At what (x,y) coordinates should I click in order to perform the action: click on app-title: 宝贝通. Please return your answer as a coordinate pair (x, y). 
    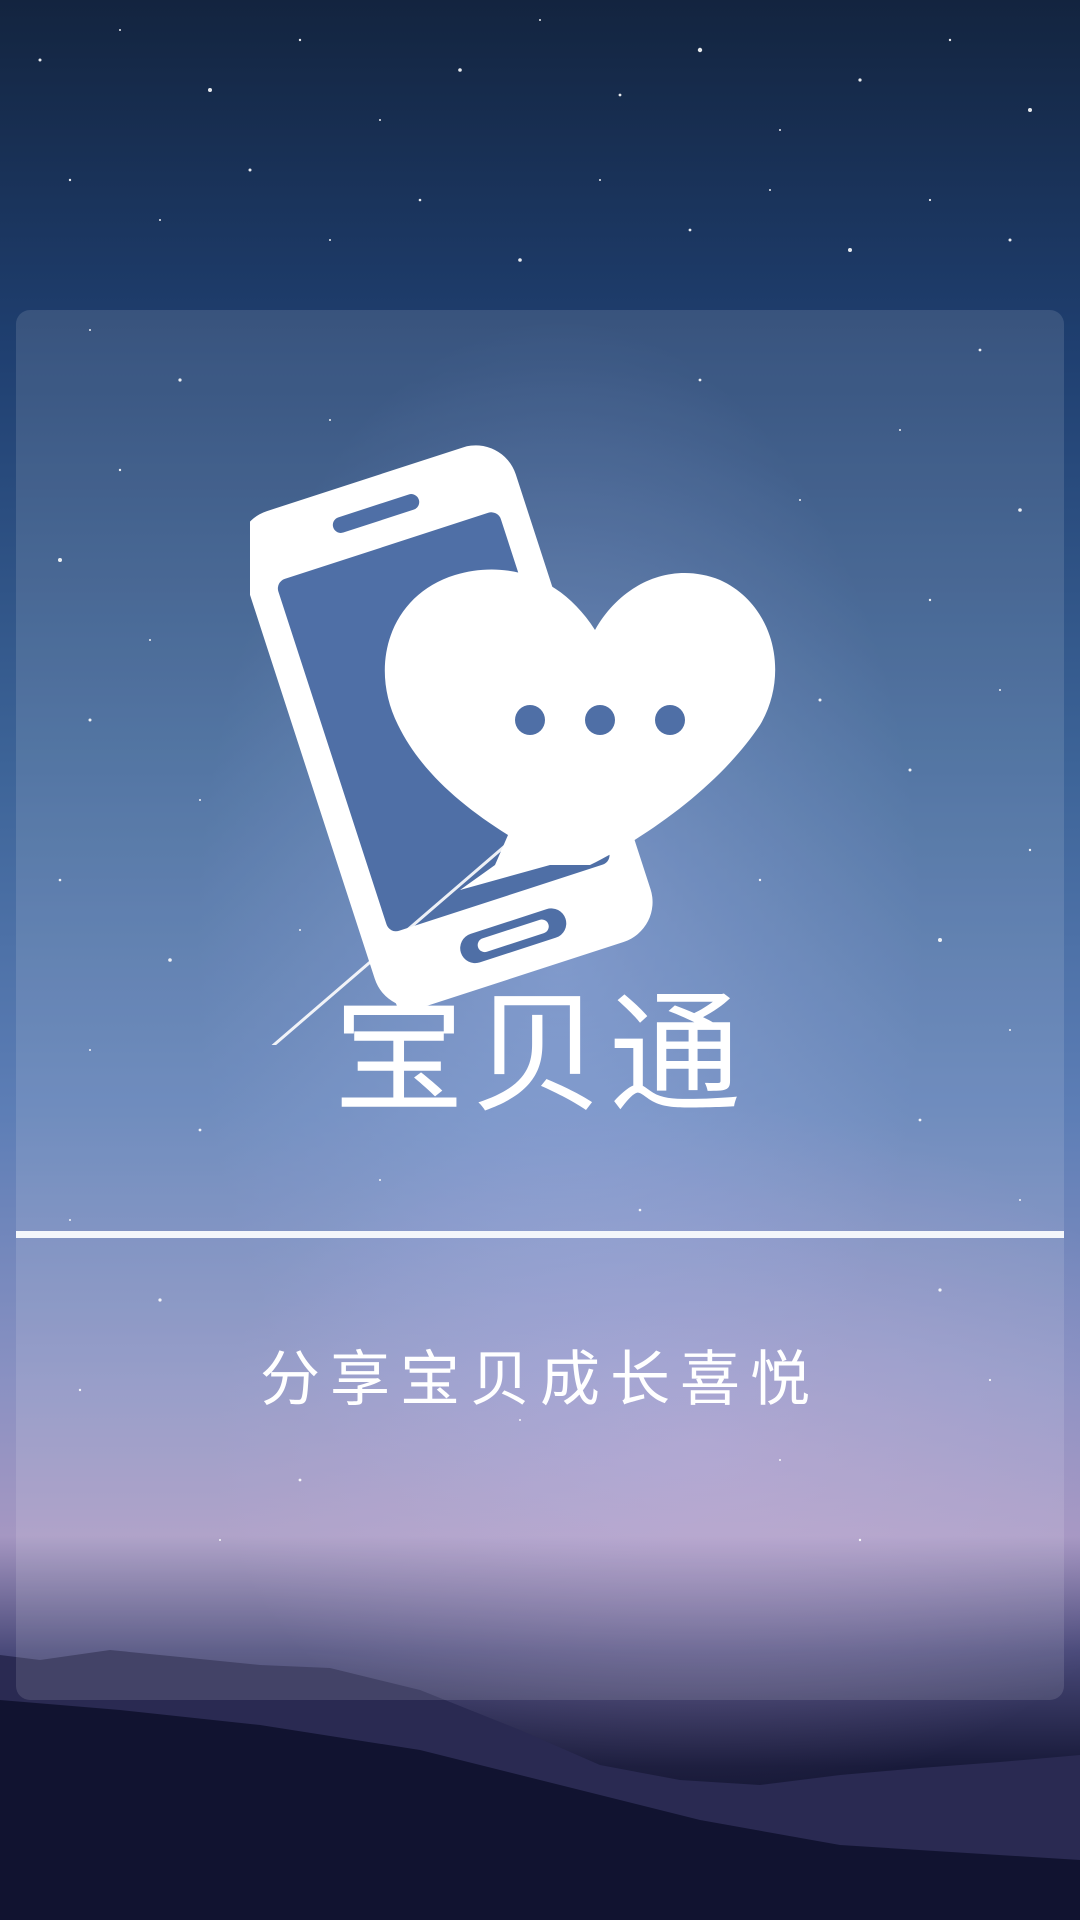
    Looking at the image, I should click on (540, 1055).